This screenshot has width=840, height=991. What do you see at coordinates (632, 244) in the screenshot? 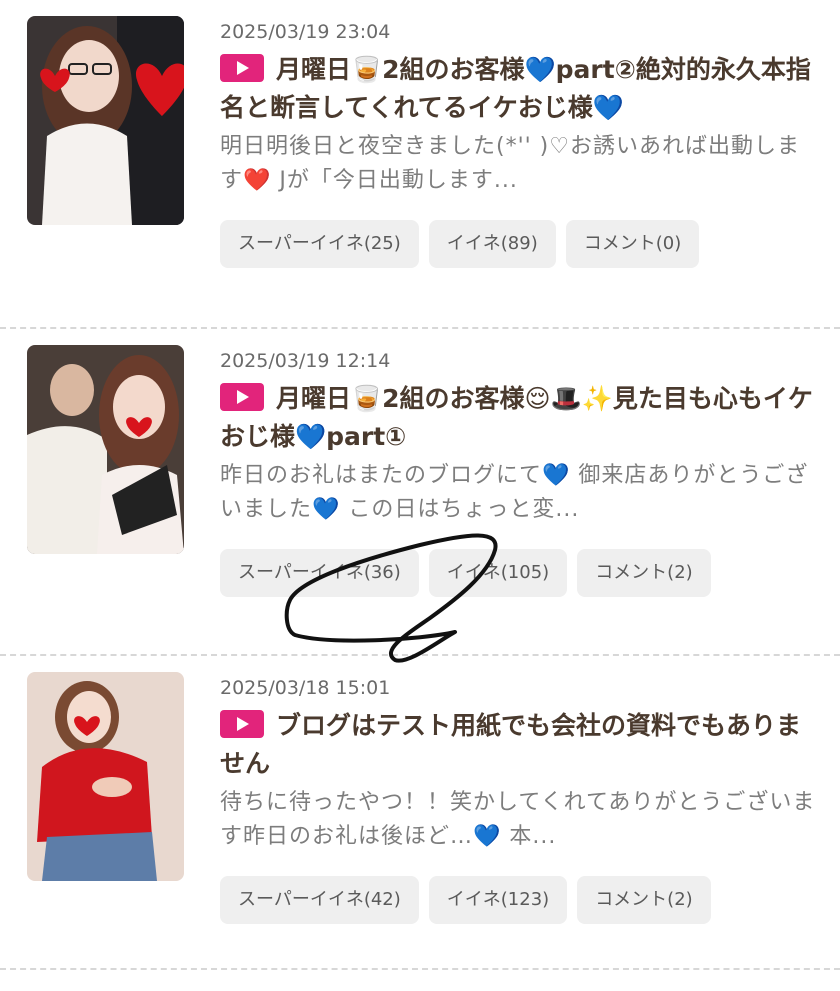
I see `comment-button: コメント(0)` at bounding box center [632, 244].